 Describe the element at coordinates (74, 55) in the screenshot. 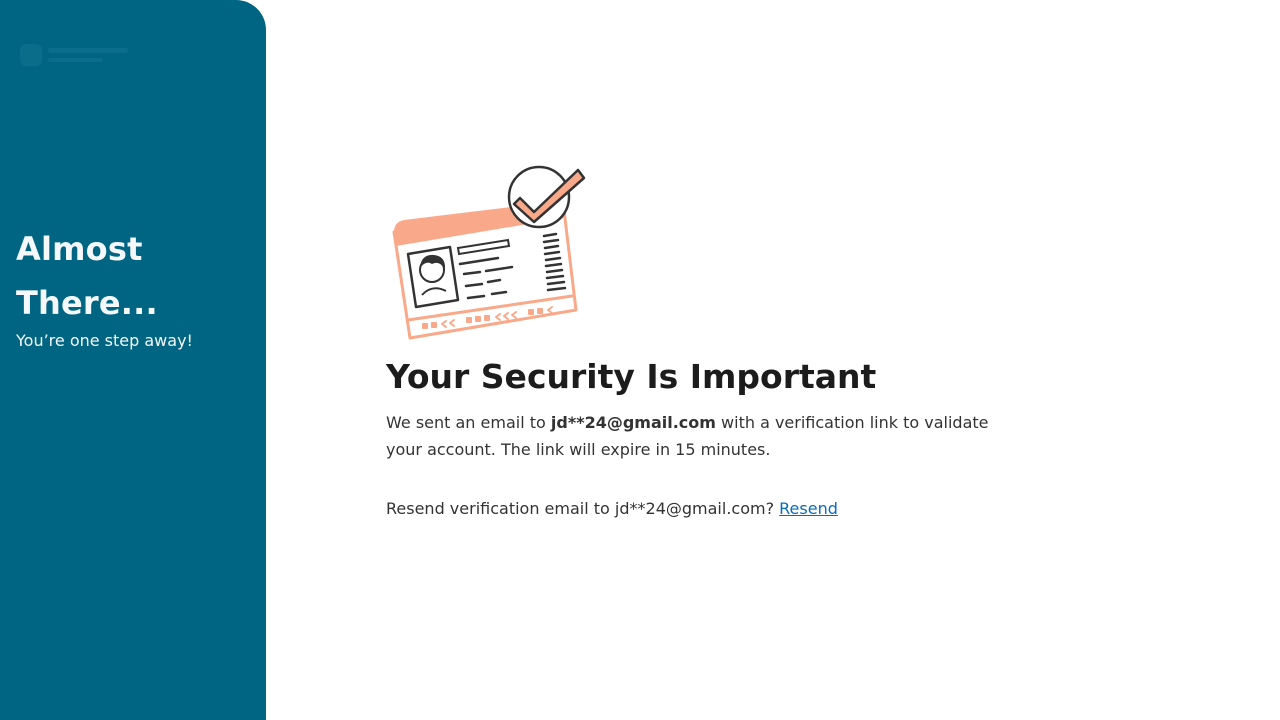

I see `brand-logo-icon` at that location.